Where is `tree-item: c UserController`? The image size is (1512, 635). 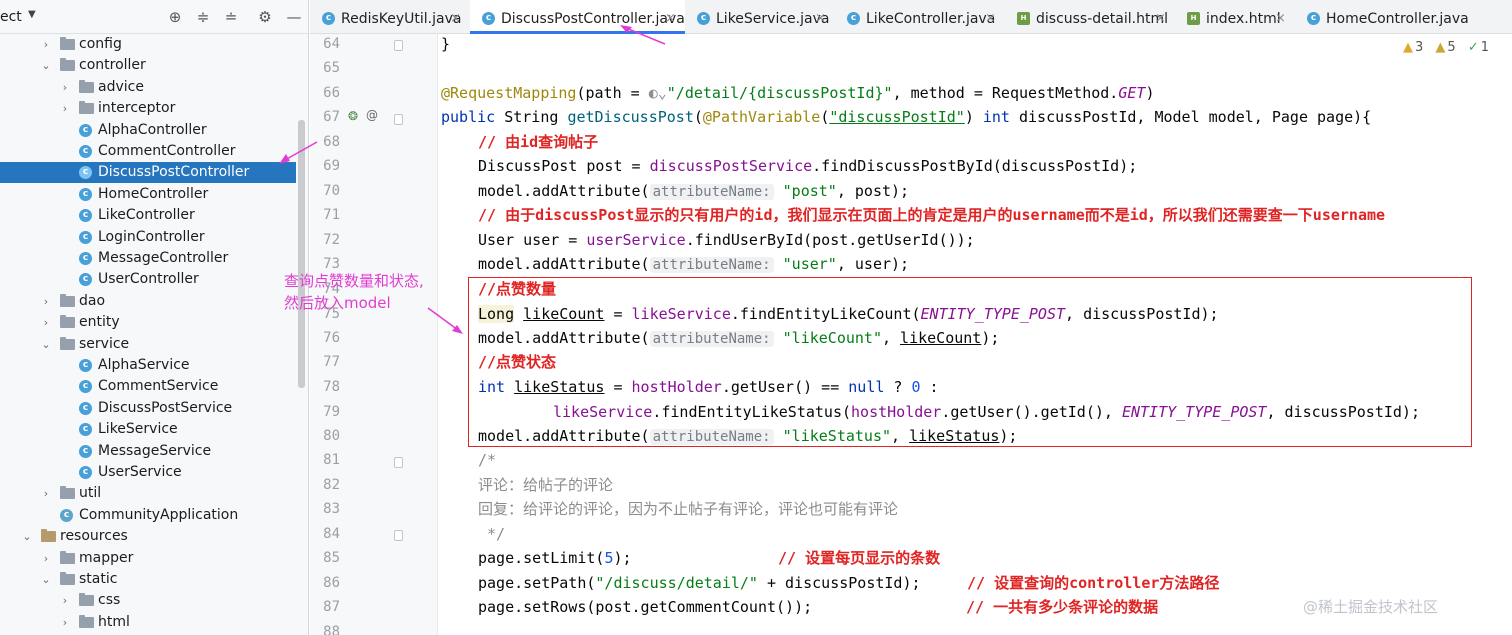 tree-item: c UserController is located at coordinates (148, 279).